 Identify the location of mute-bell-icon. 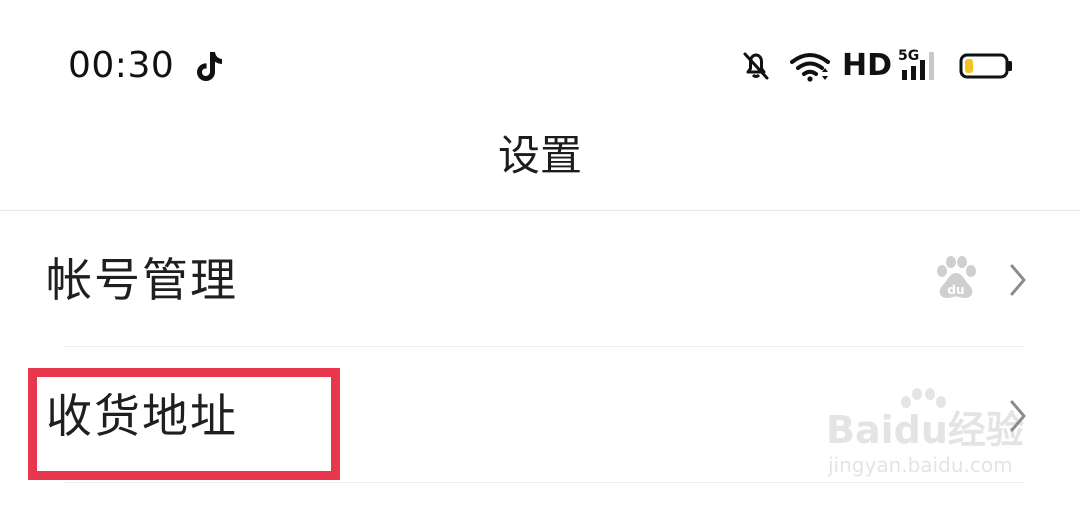
(756, 66).